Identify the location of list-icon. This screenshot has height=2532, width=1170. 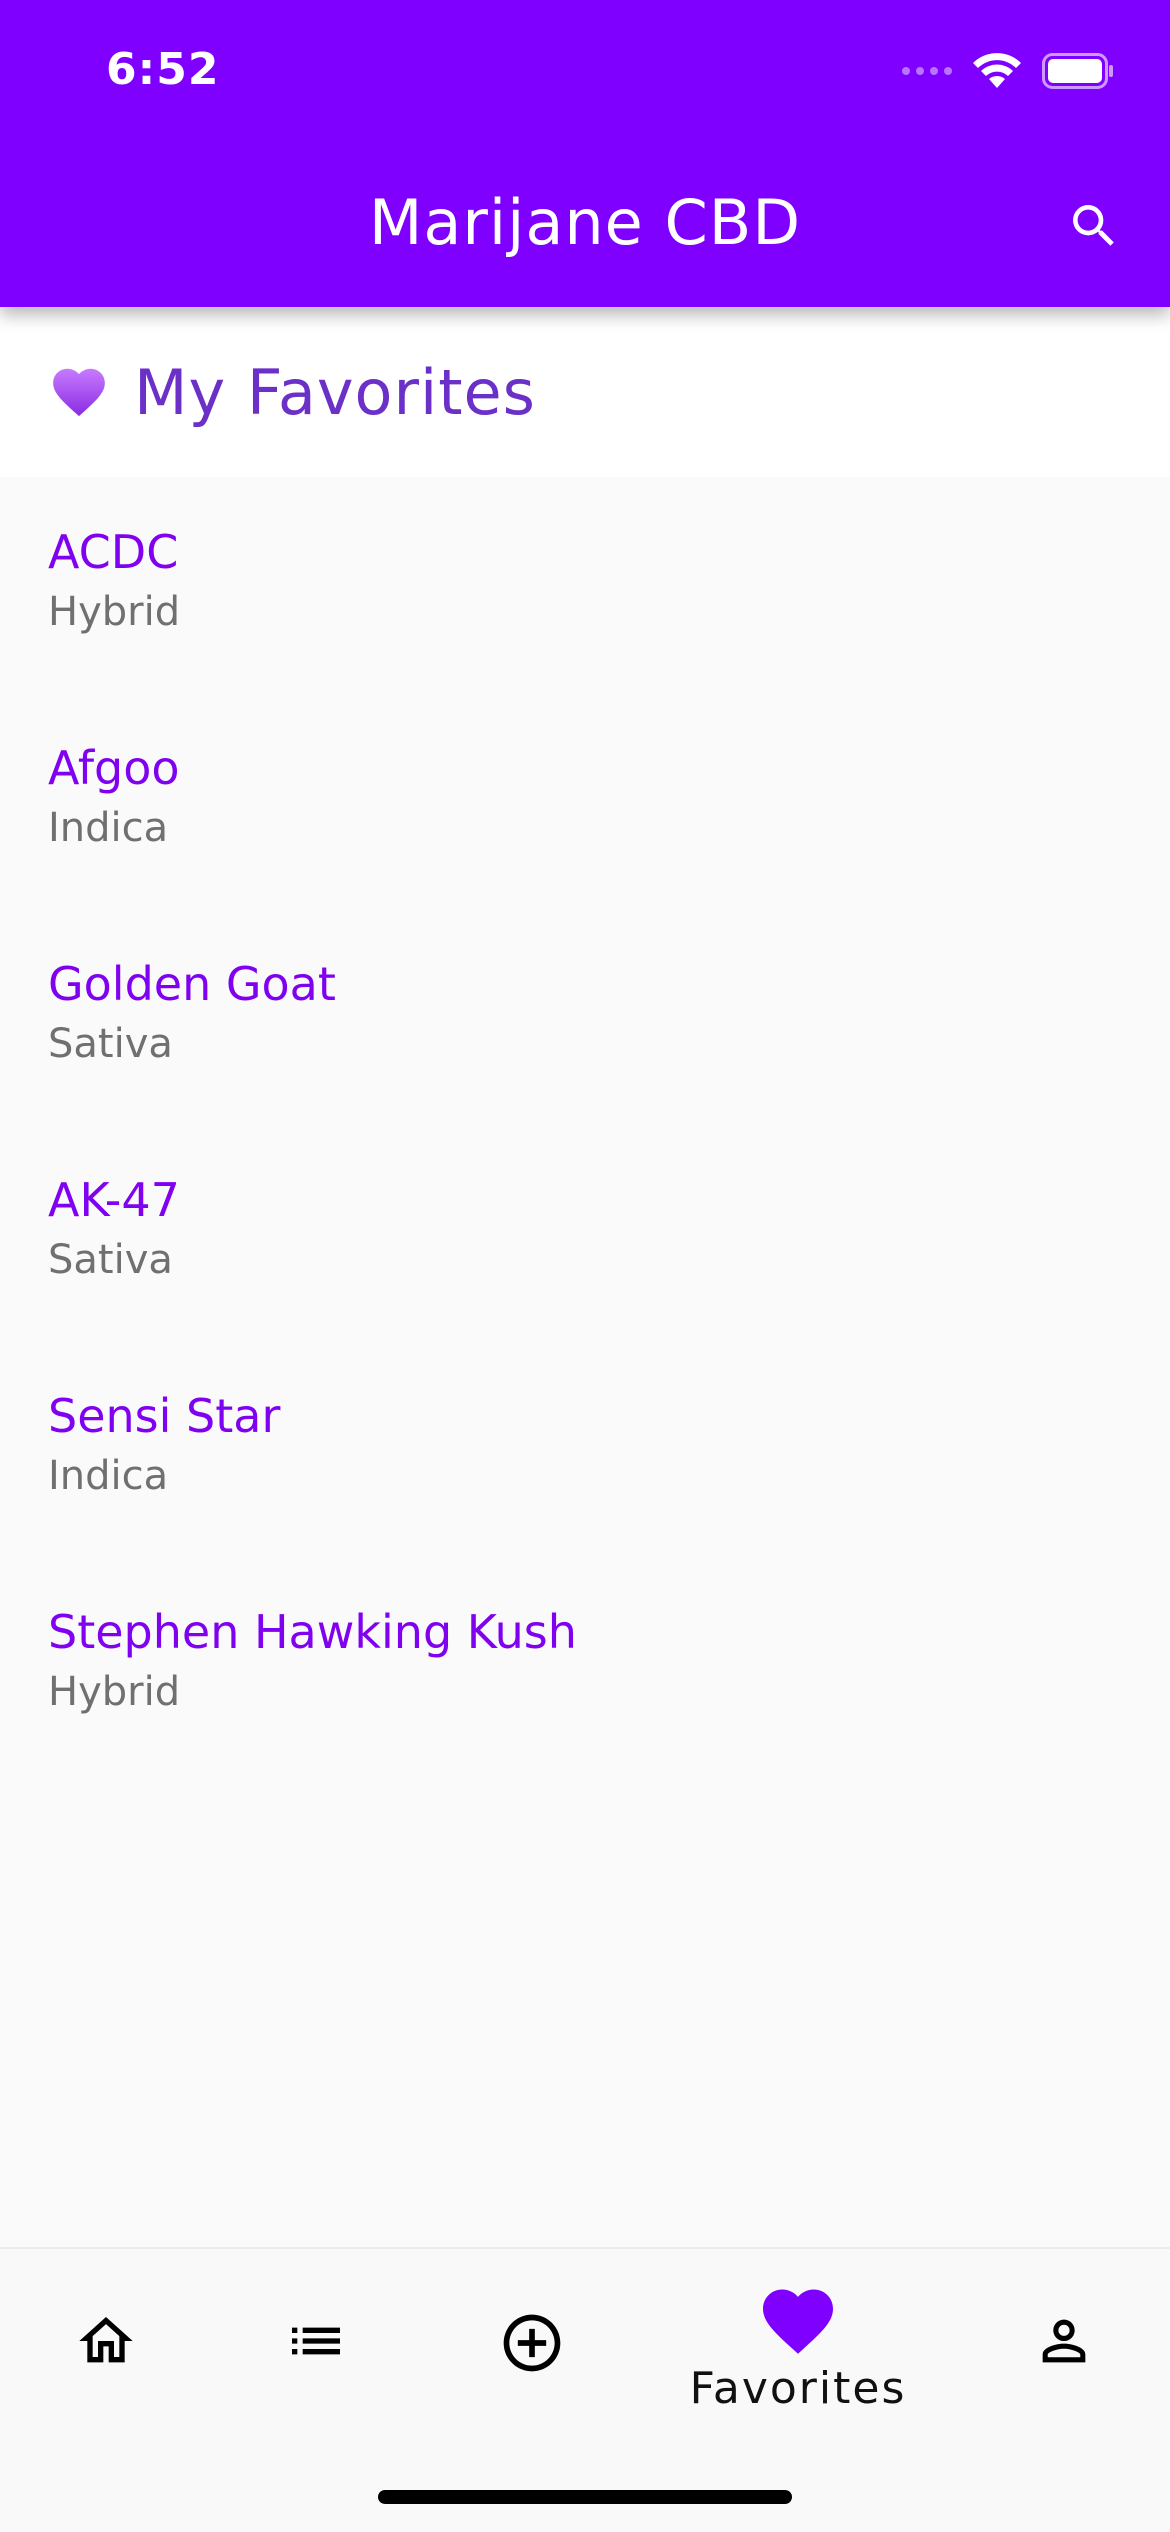
(316, 2341).